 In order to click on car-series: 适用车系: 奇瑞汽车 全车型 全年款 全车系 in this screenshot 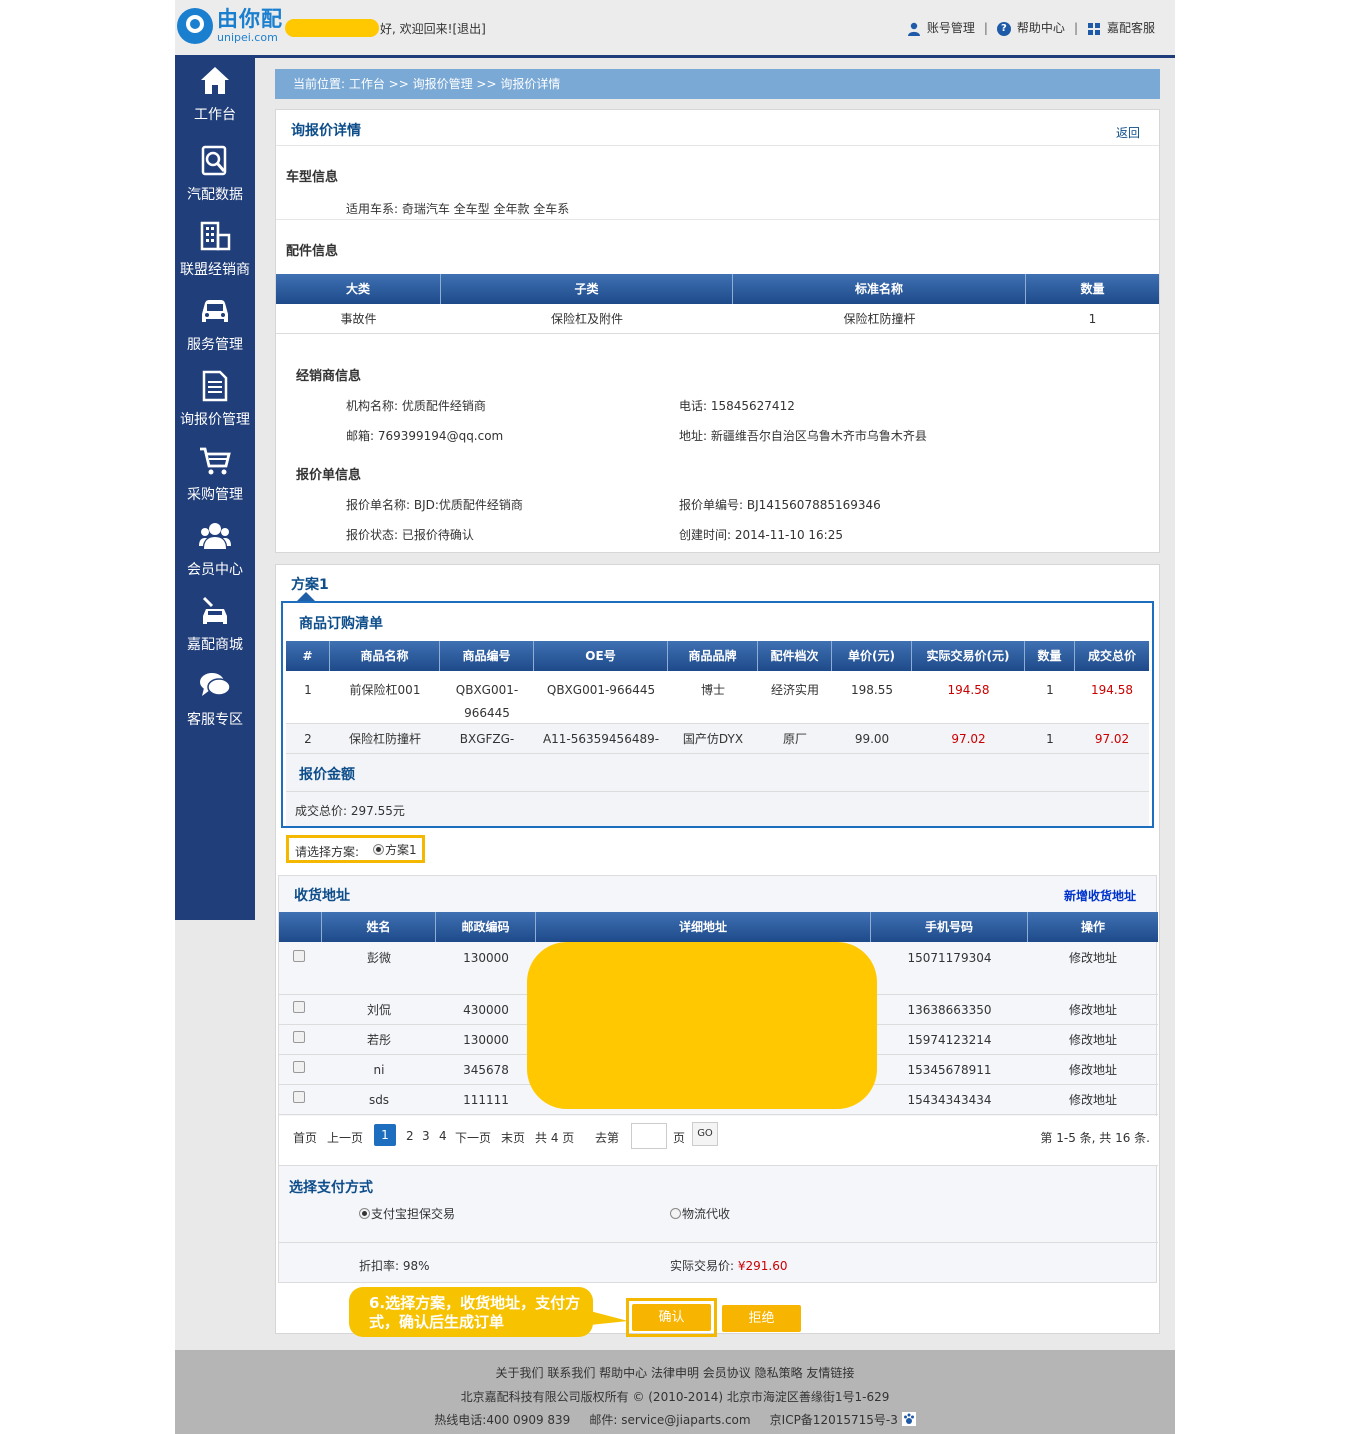, I will do `click(458, 209)`.